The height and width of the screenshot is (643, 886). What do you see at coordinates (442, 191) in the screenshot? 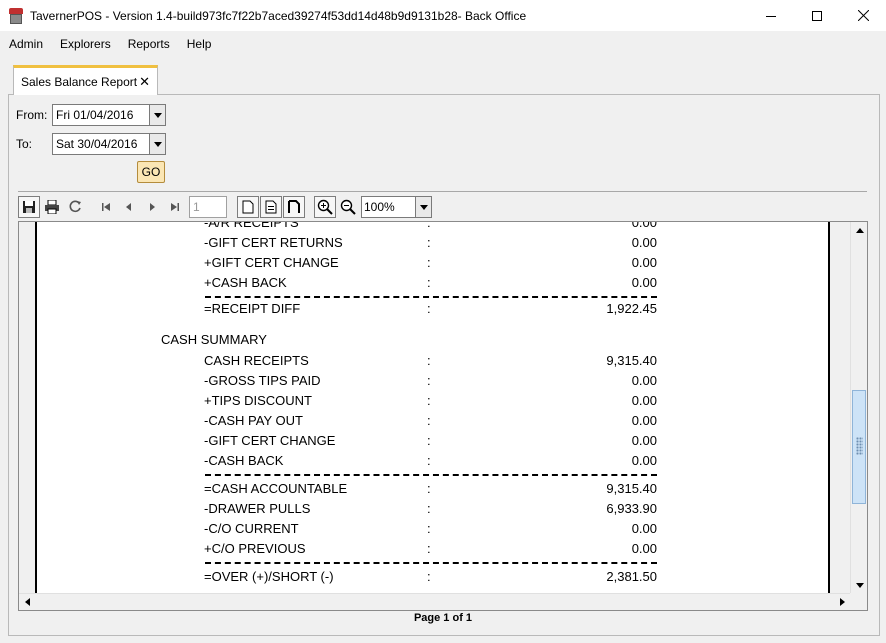
I see `separator` at bounding box center [442, 191].